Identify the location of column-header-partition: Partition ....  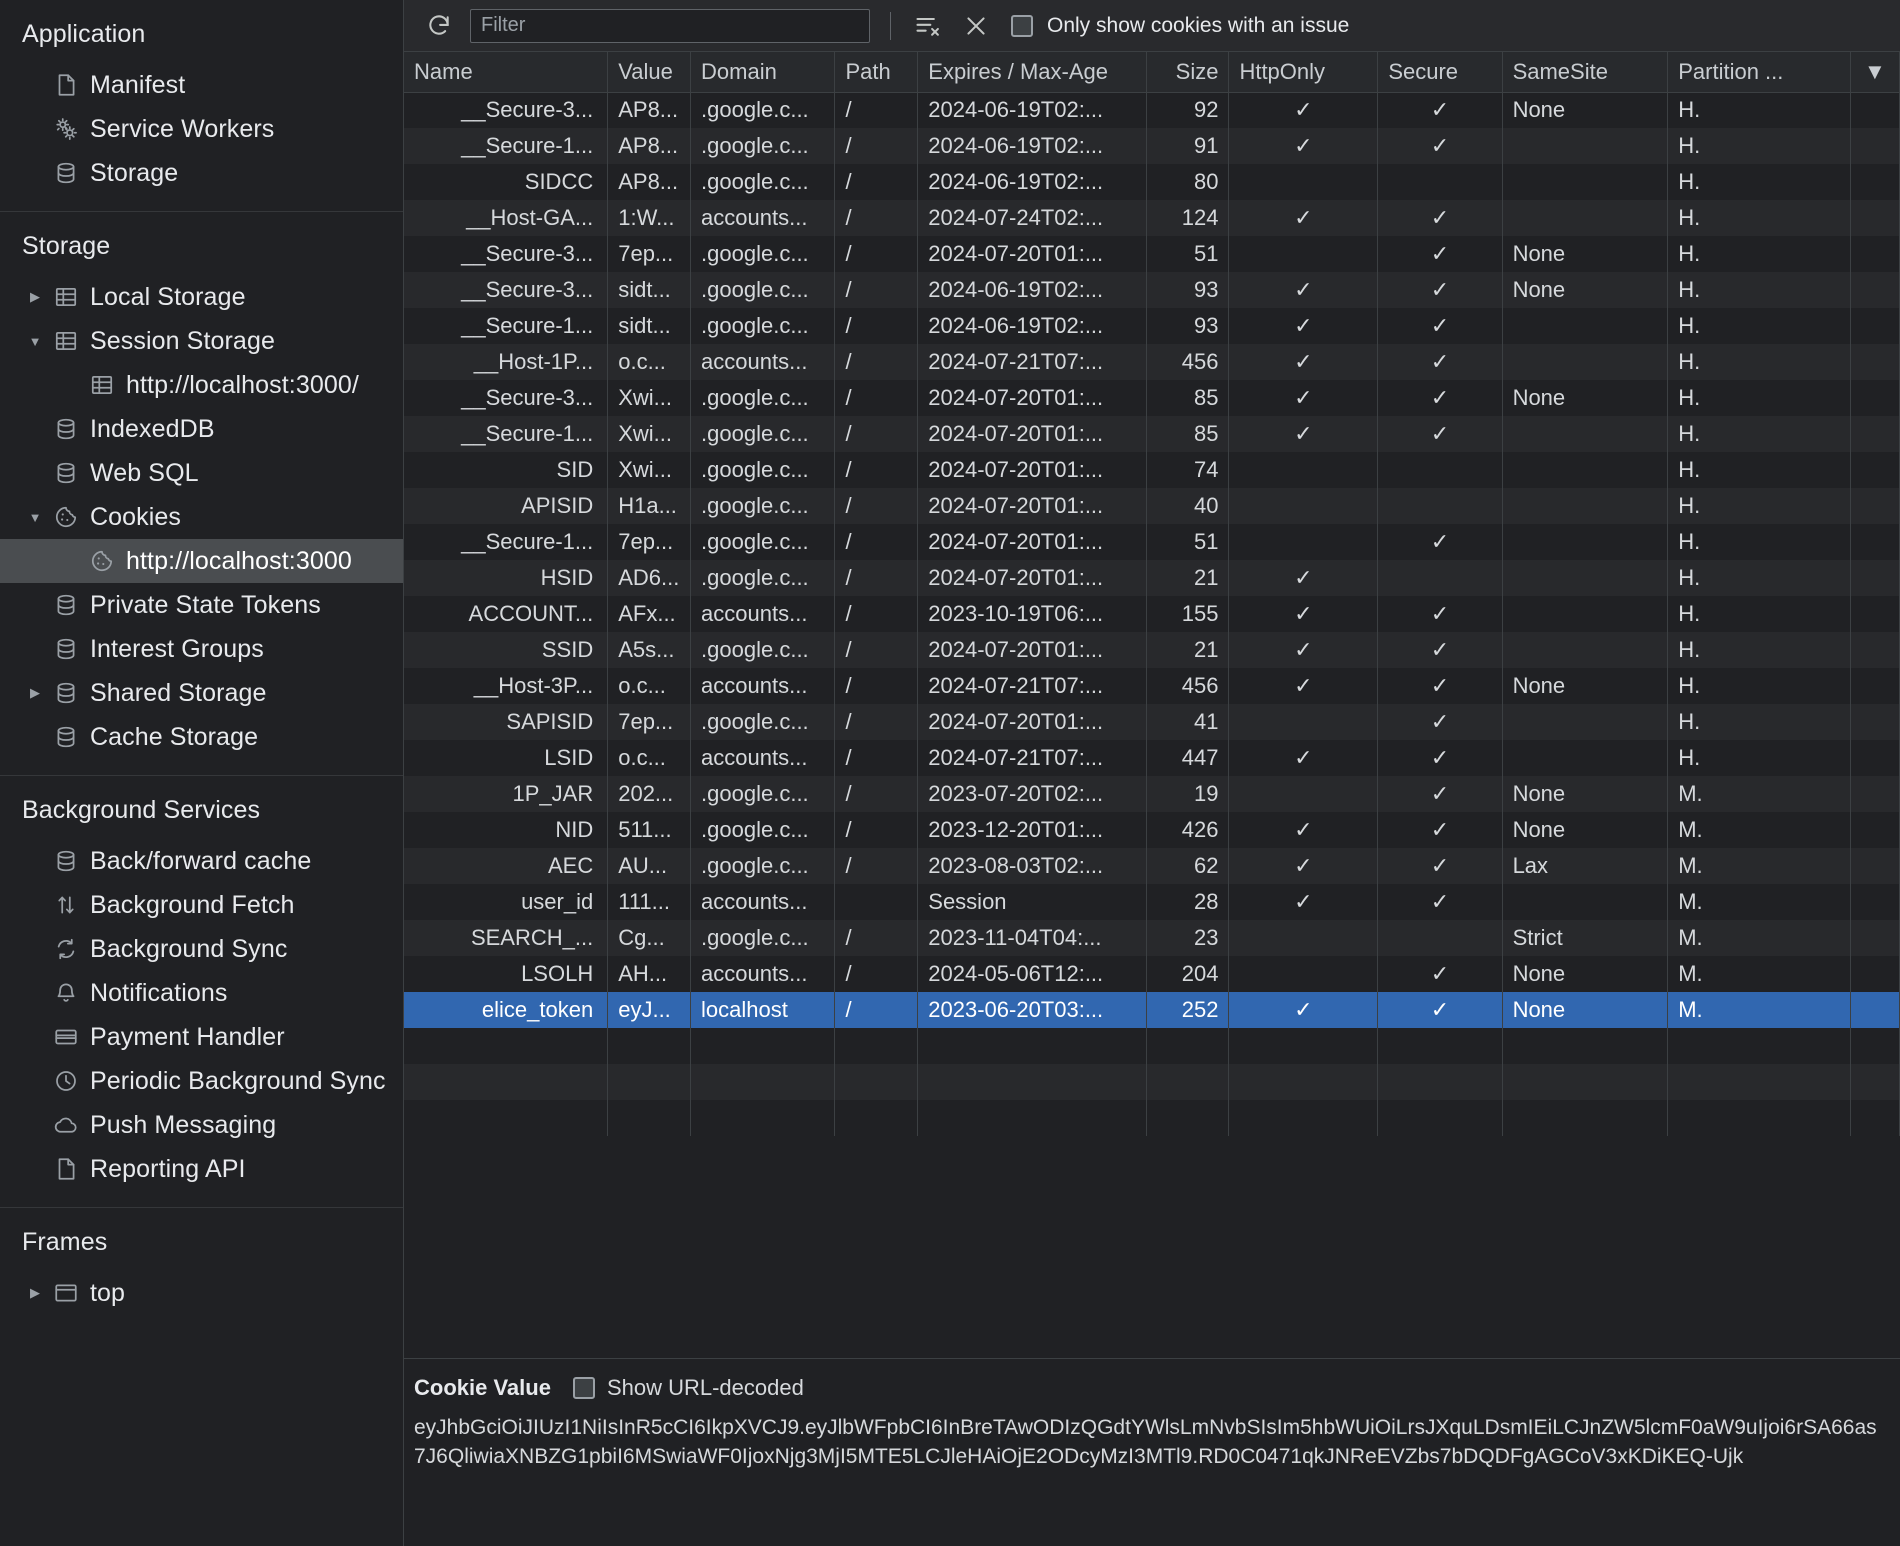
(1759, 72).